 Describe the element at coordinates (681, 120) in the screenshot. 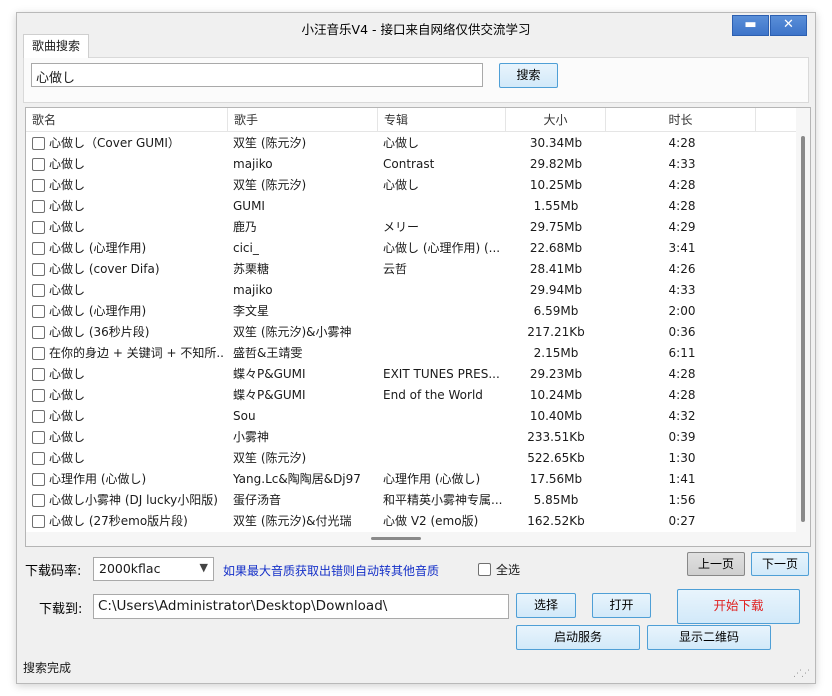

I see `column-header-duration: 时长` at that location.